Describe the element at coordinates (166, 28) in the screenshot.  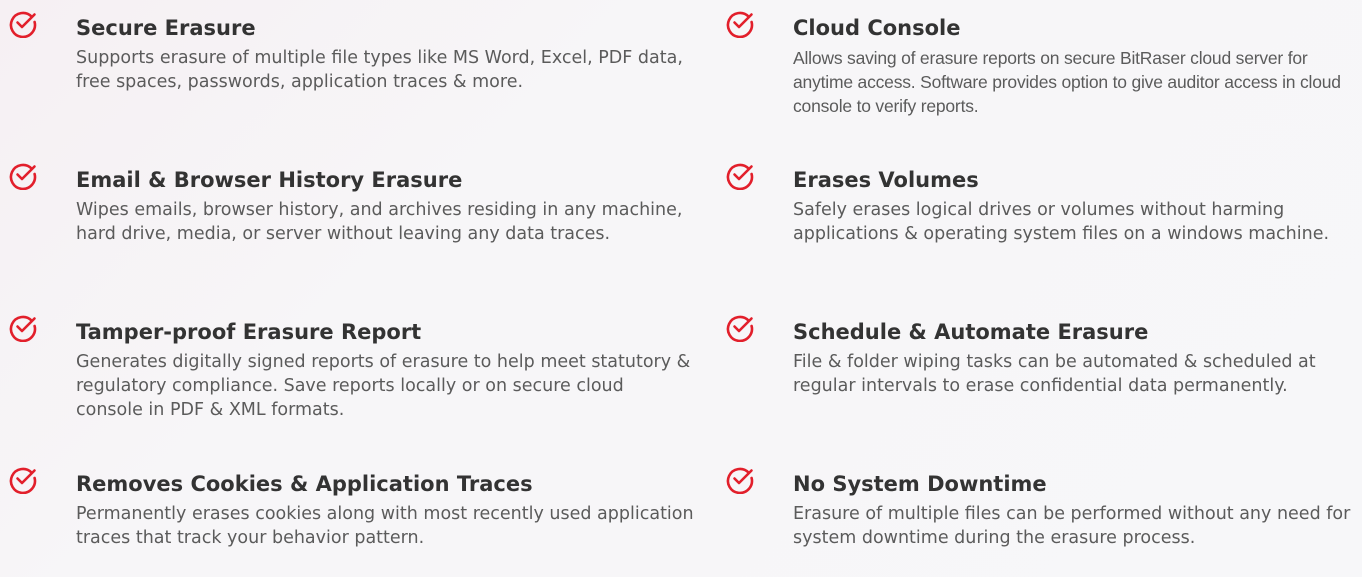
I see `feature-title: Secure Erasure` at that location.